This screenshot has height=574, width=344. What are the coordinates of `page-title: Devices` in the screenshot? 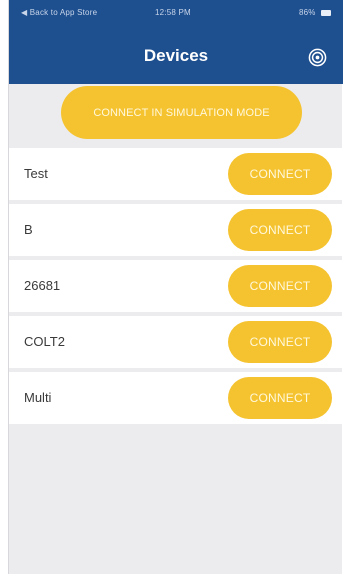 It's located at (176, 55).